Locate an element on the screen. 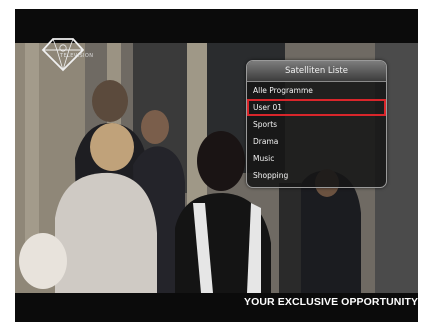 The image size is (431, 331). list-item-shopping: Shopping is located at coordinates (316, 175).